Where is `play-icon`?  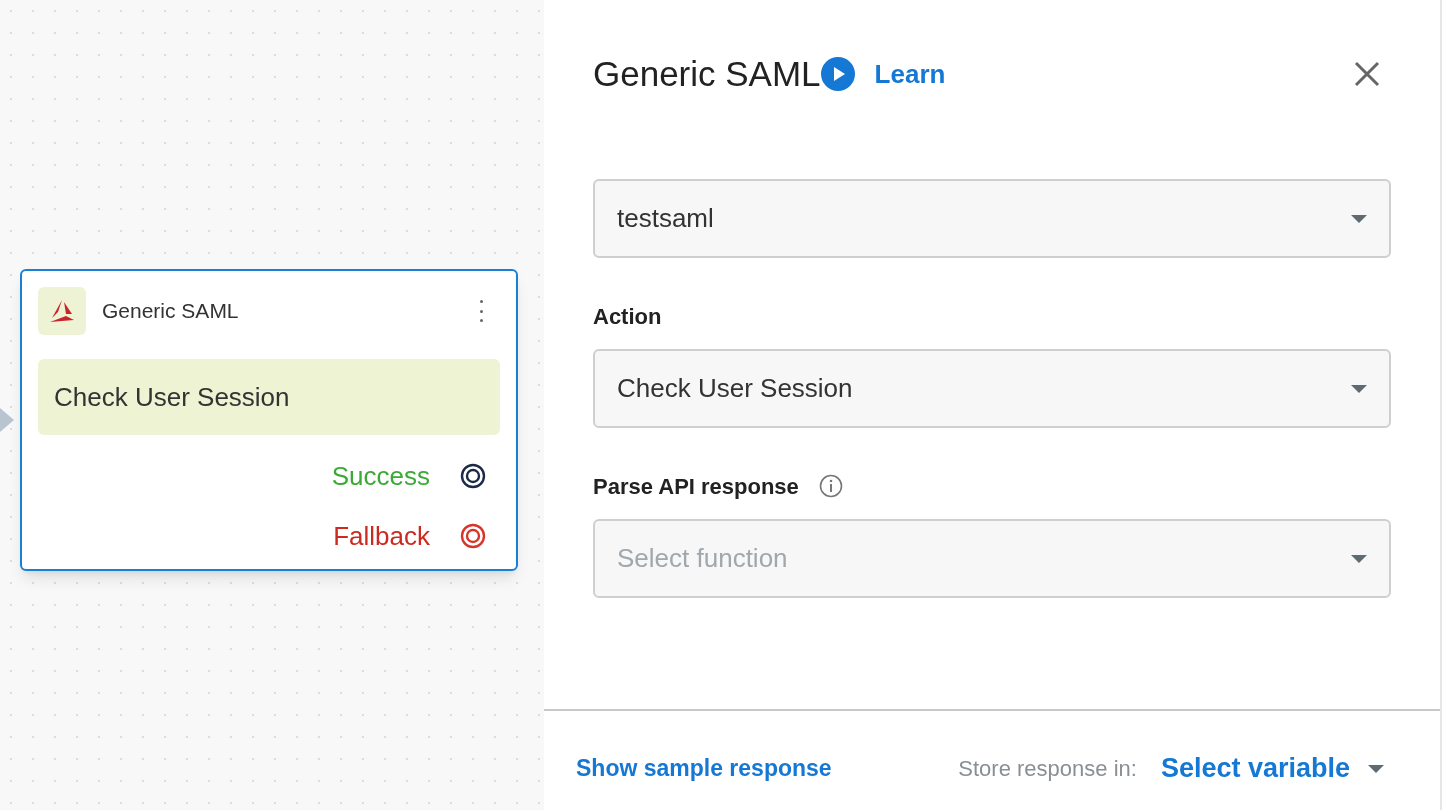 play-icon is located at coordinates (837, 74).